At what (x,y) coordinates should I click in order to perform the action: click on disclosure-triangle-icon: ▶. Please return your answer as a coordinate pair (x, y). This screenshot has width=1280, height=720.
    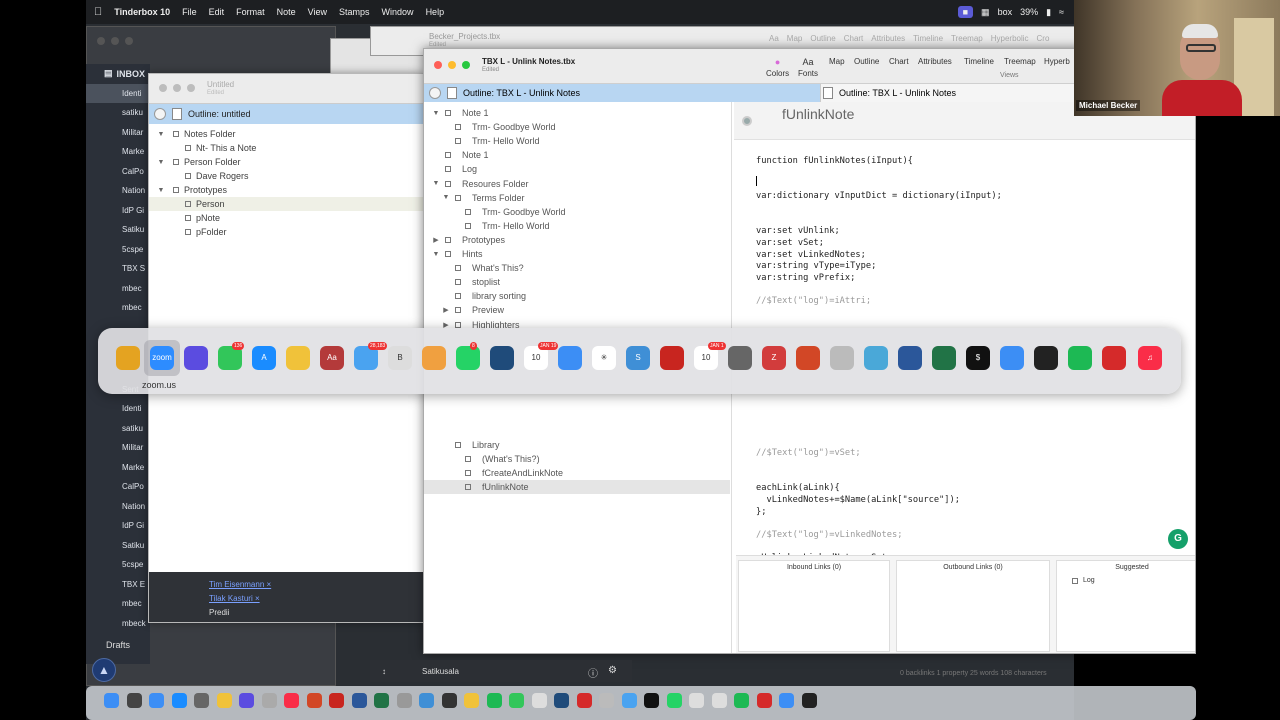
    Looking at the image, I should click on (436, 240).